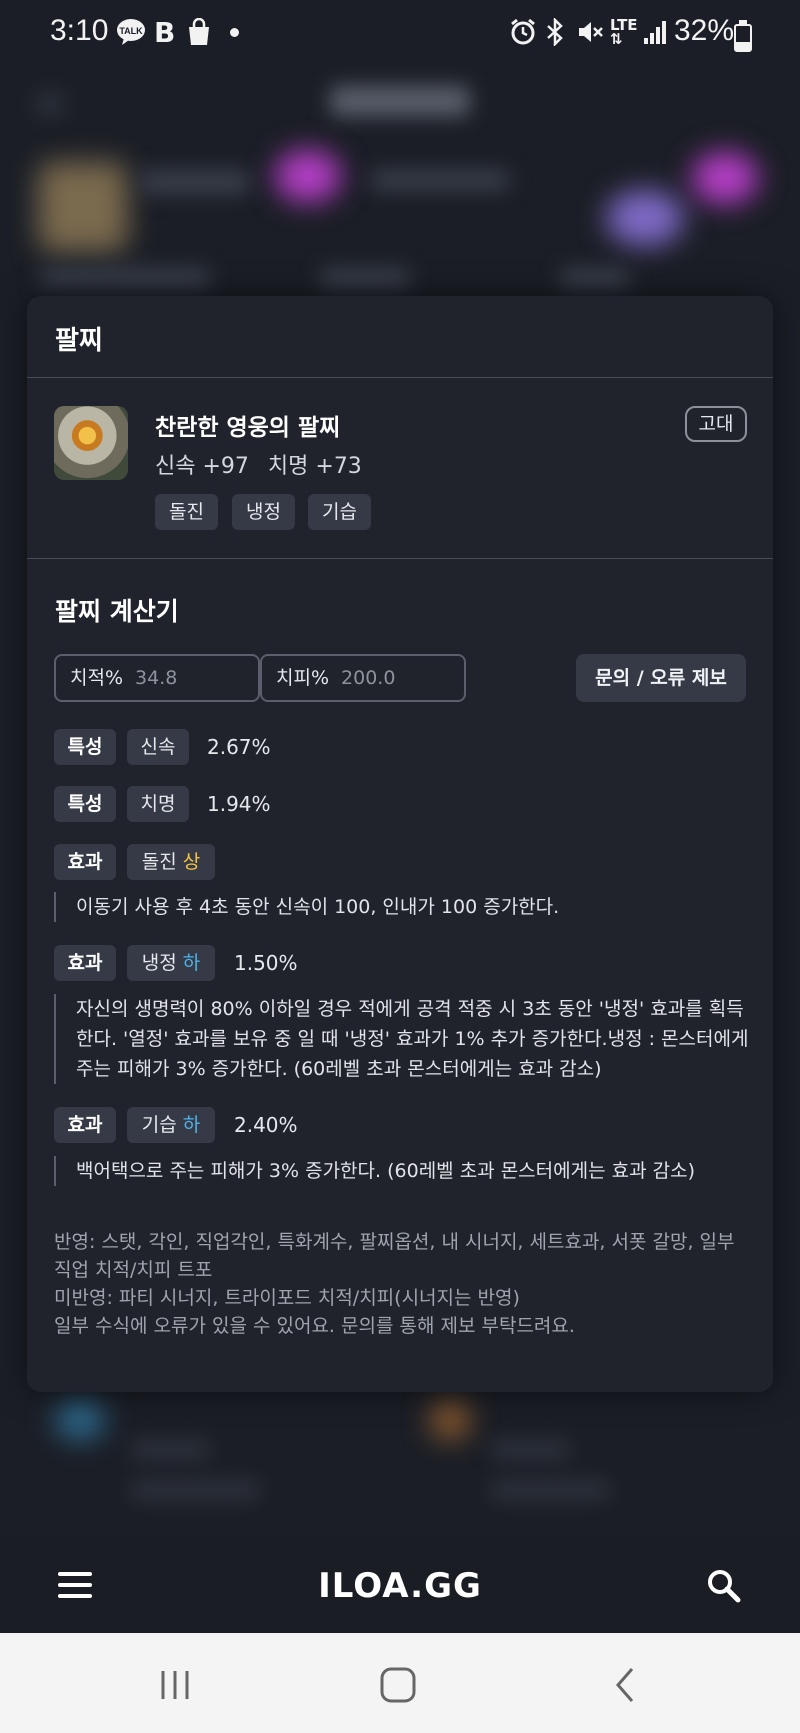 The width and height of the screenshot is (800, 1733). What do you see at coordinates (704, 30) in the screenshot?
I see `battery-percent: 32%` at bounding box center [704, 30].